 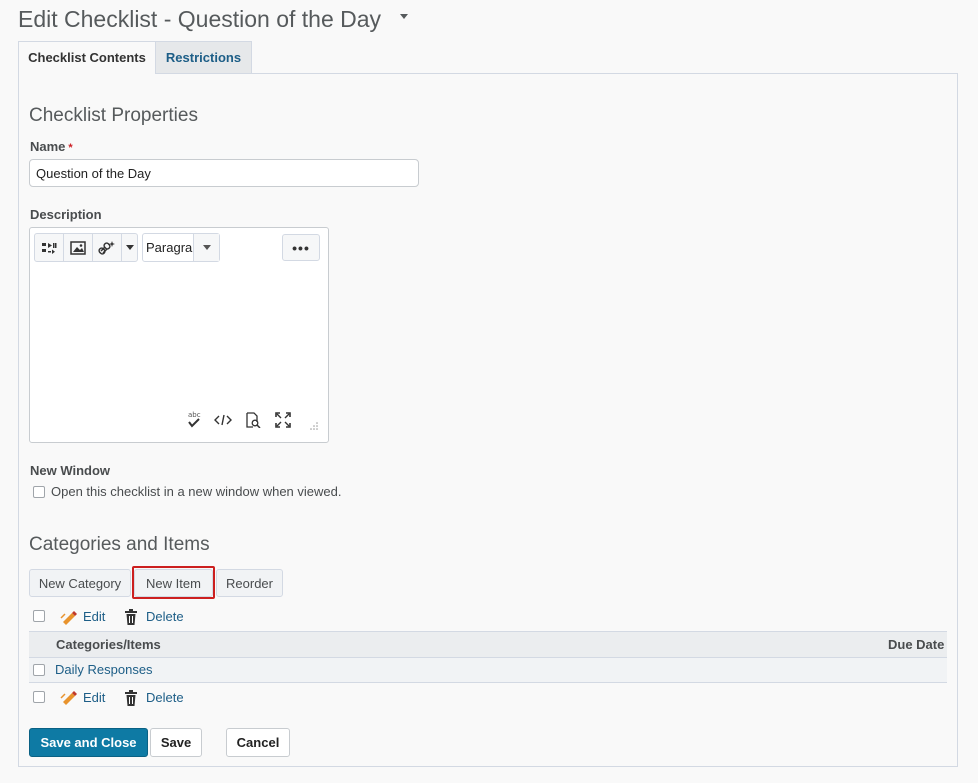 I want to click on name-field, so click(x=224, y=173).